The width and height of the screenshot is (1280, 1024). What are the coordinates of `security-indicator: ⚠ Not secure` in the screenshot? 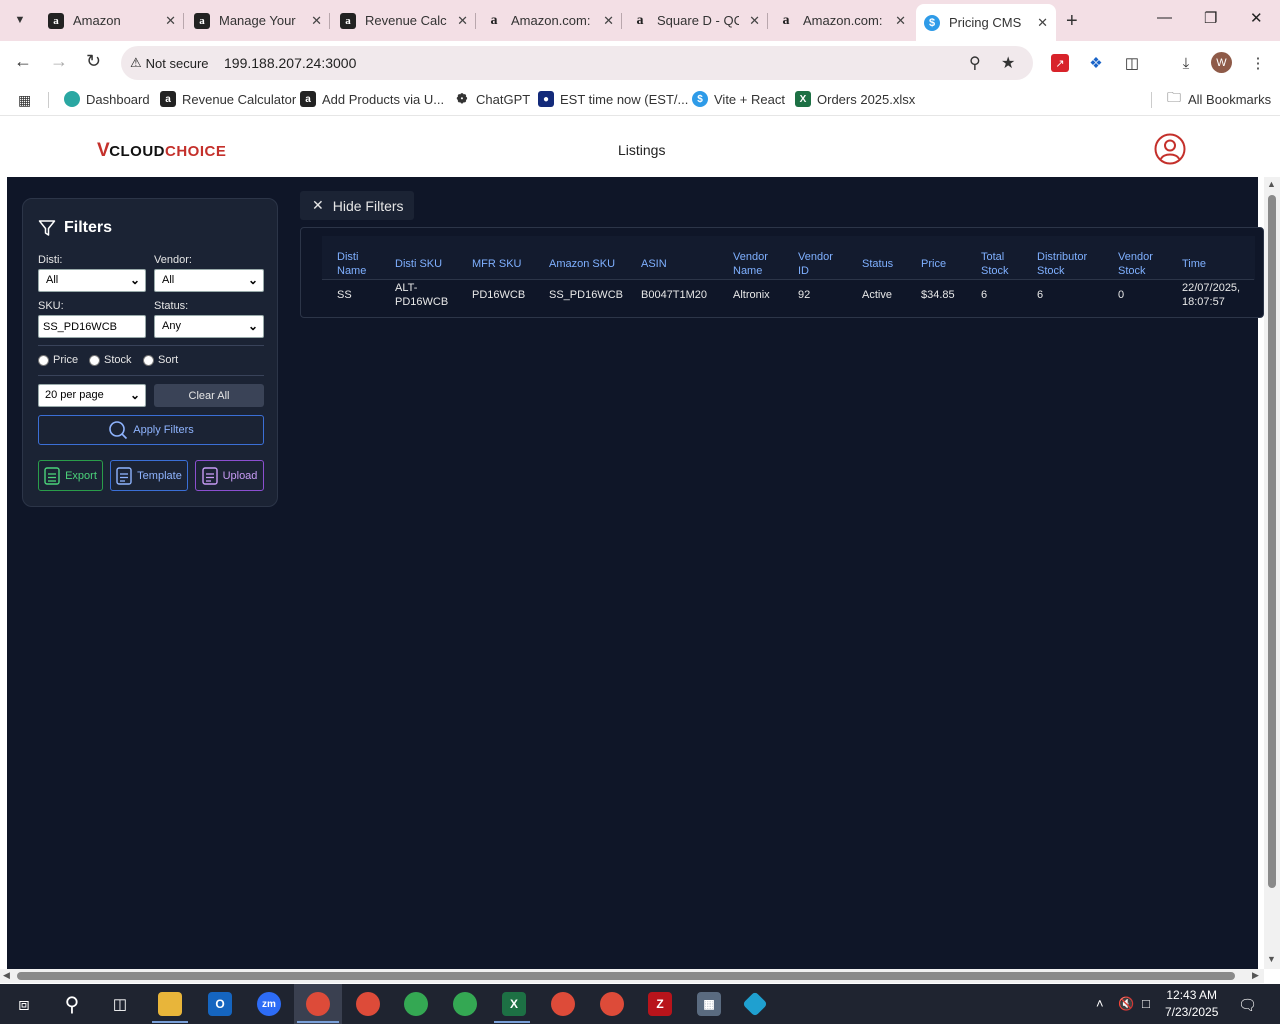 It's located at (169, 63).